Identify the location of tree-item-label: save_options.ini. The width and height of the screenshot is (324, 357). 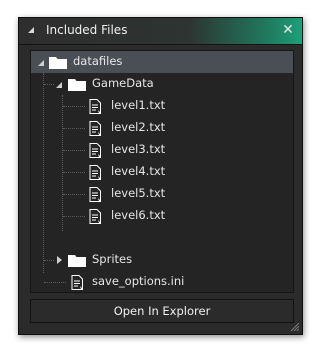
(138, 281).